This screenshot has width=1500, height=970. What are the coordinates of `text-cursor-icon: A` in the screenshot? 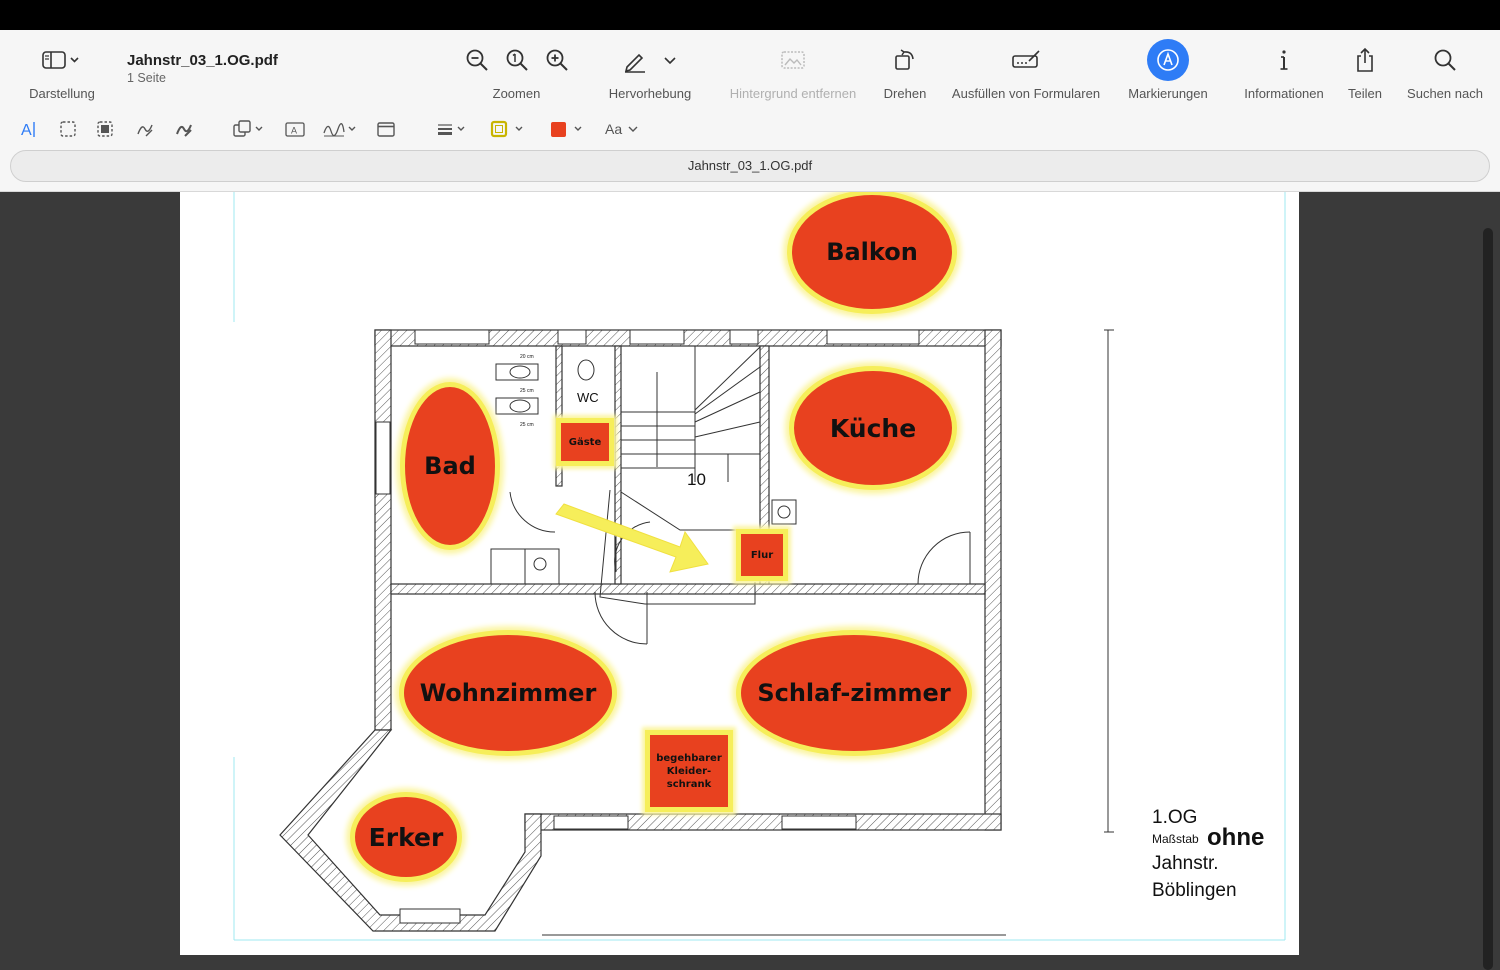 It's located at (28, 130).